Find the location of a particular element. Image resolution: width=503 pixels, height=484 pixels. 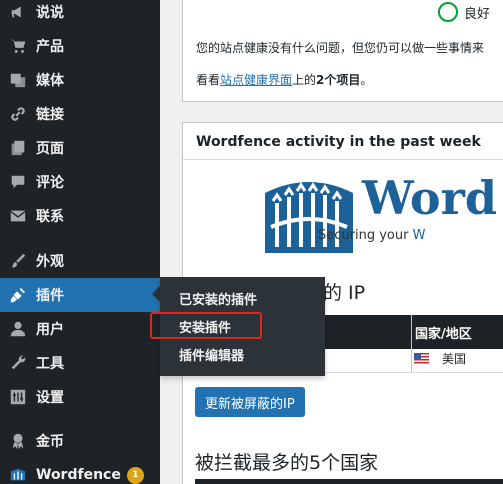

settings-icon is located at coordinates (18, 397).